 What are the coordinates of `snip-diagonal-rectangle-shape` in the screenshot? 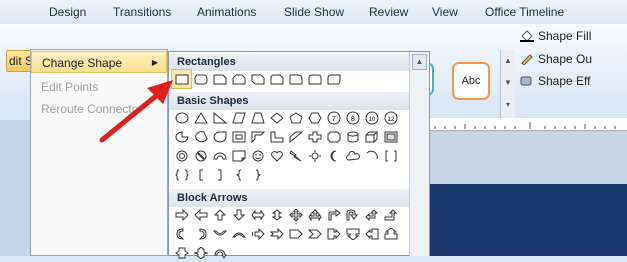 It's located at (257, 79).